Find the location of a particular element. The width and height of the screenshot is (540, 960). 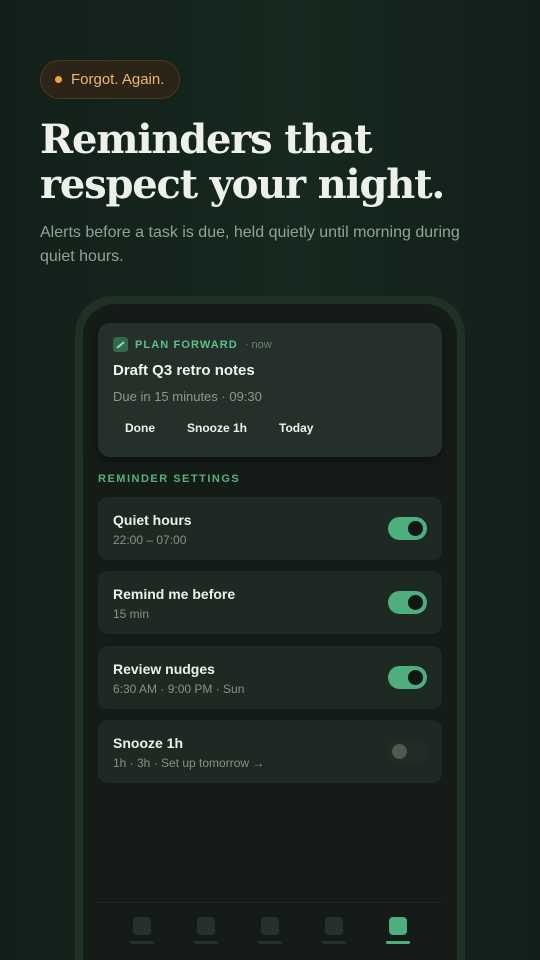

setting-subtitle: 1h · 3h · Set up tomorrow → is located at coordinates (189, 763).